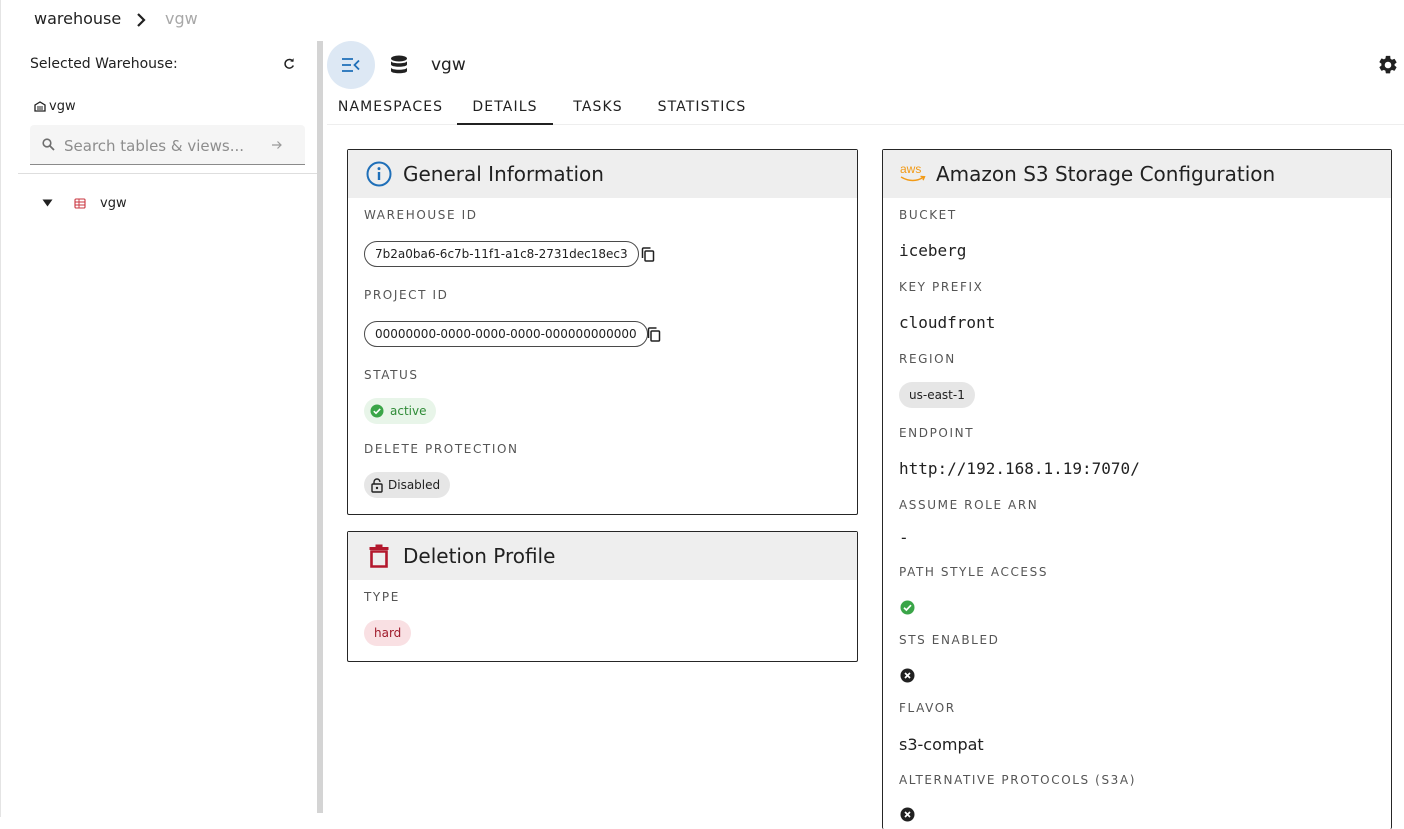  Describe the element at coordinates (937, 433) in the screenshot. I see `endpoint-label: ENDPOINT` at that location.